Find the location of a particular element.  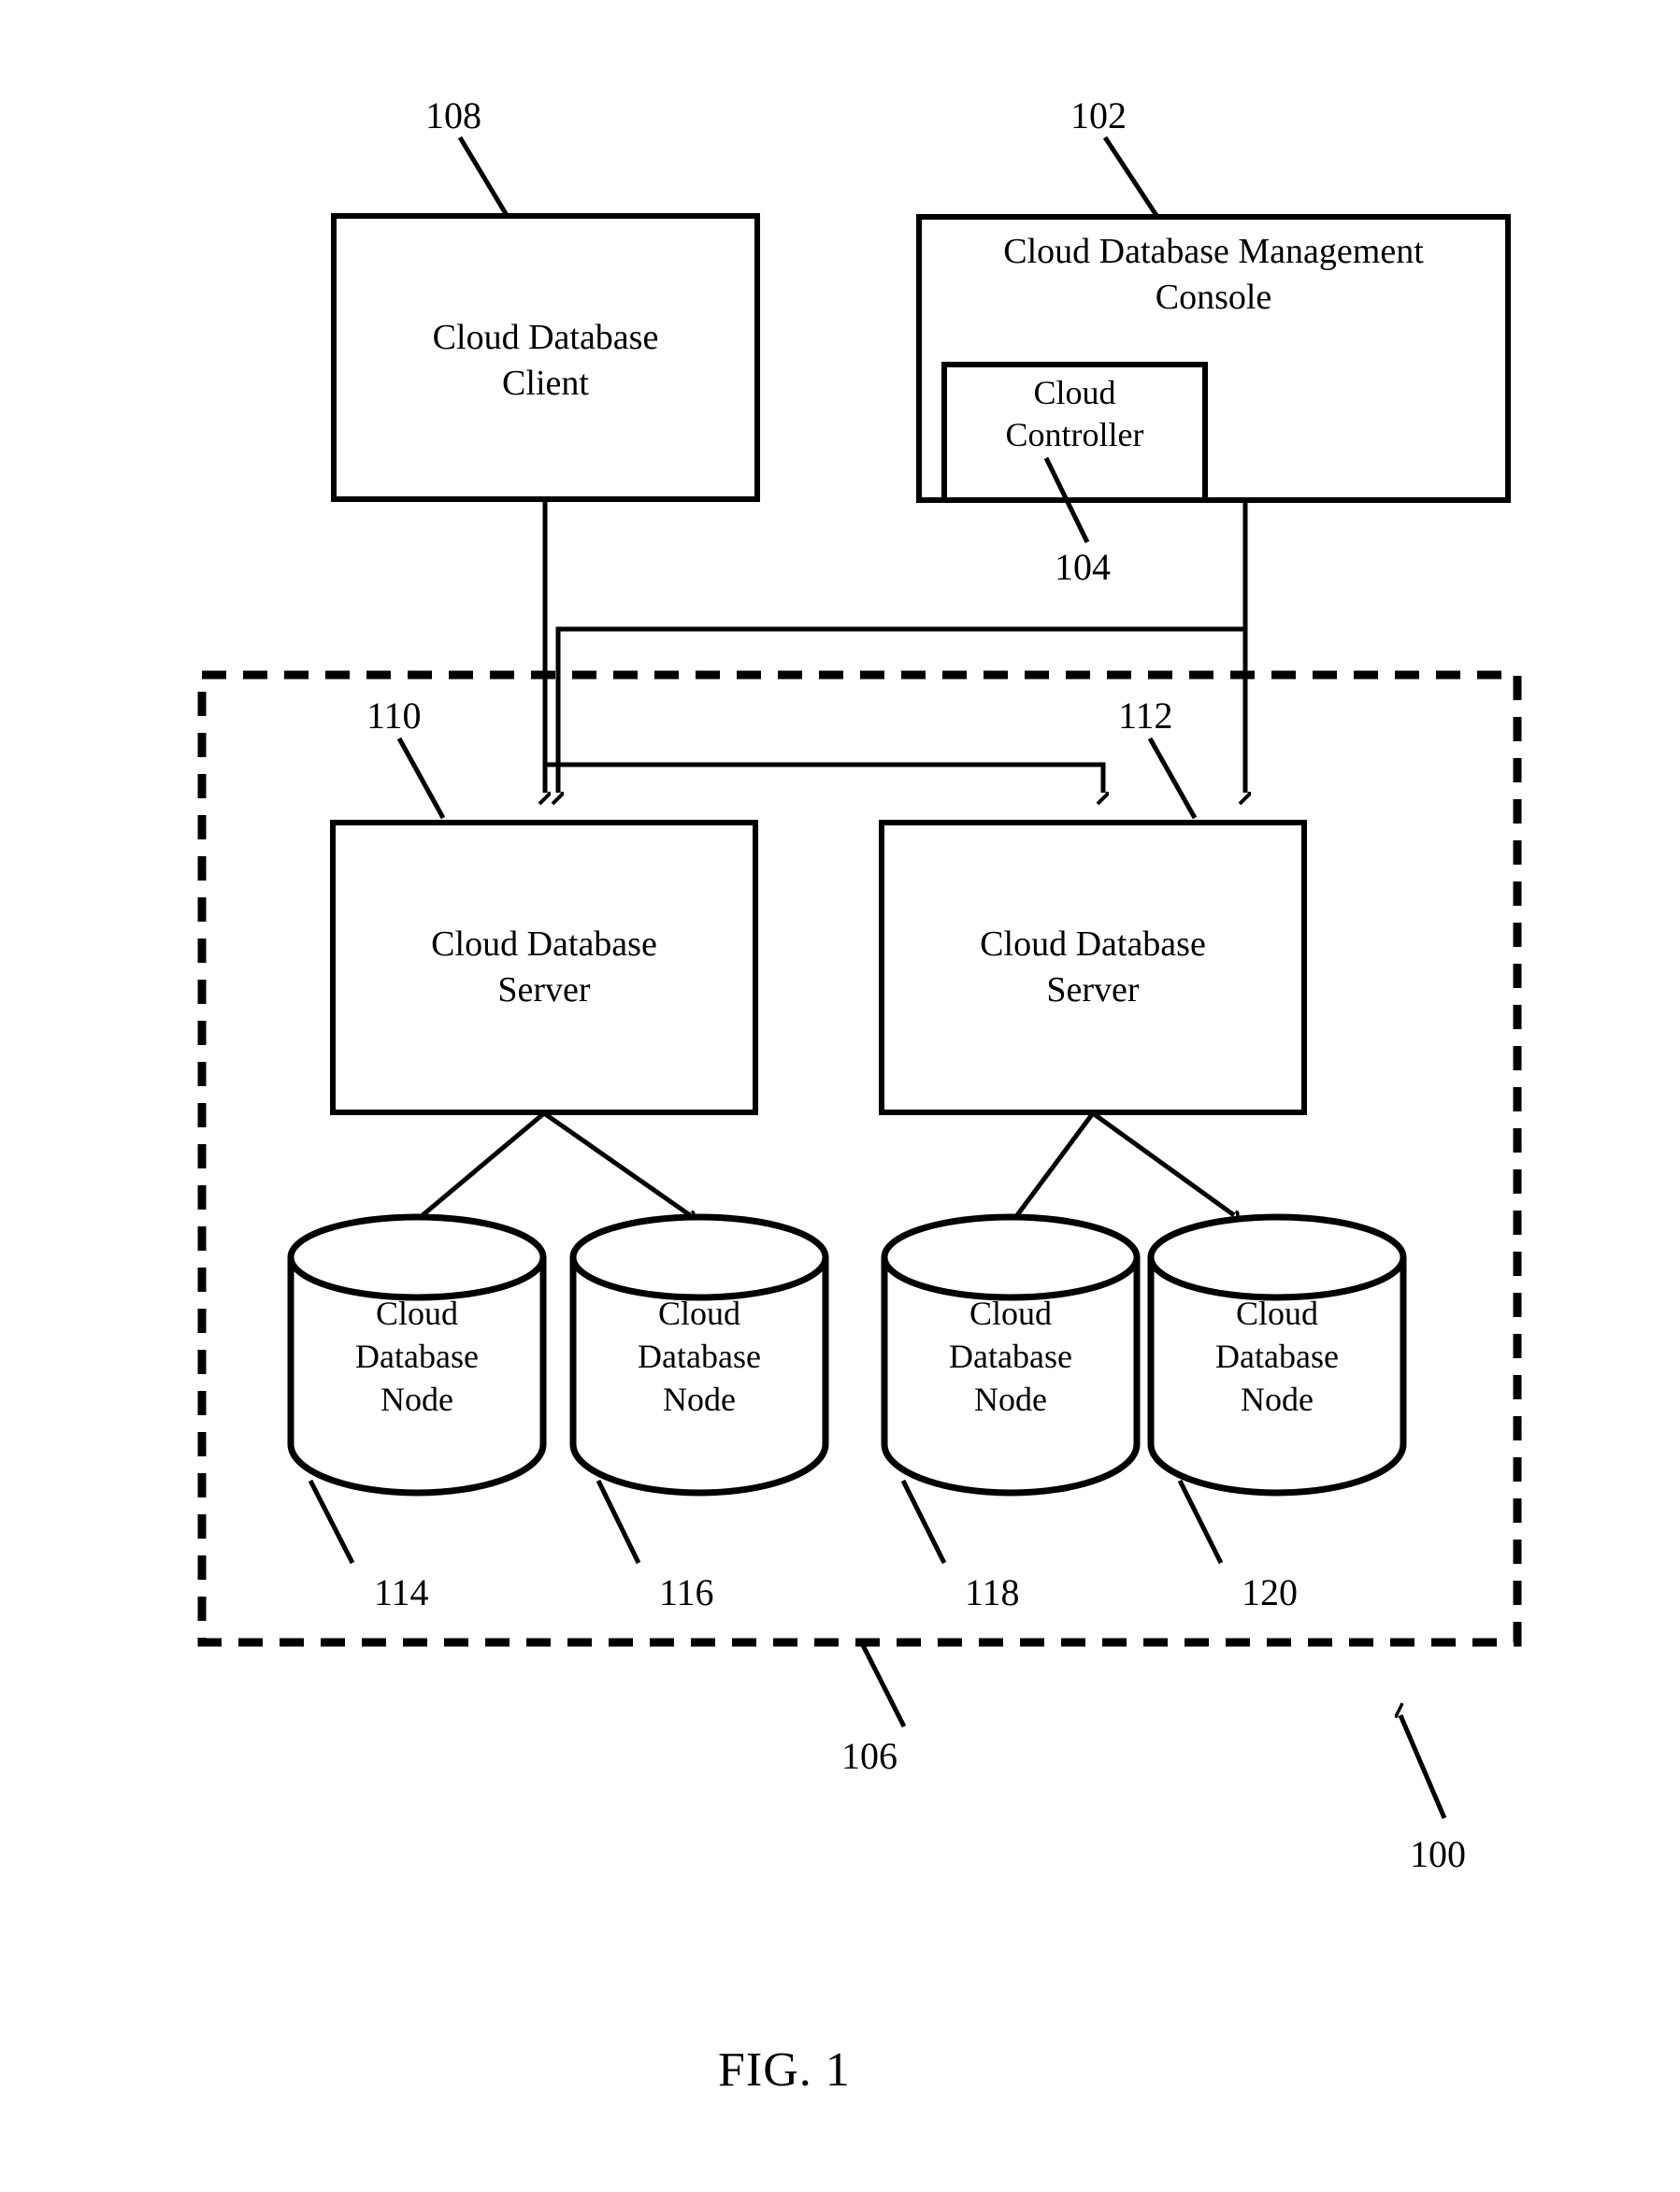

reference-numeral-114: 114 is located at coordinates (401, 1592).